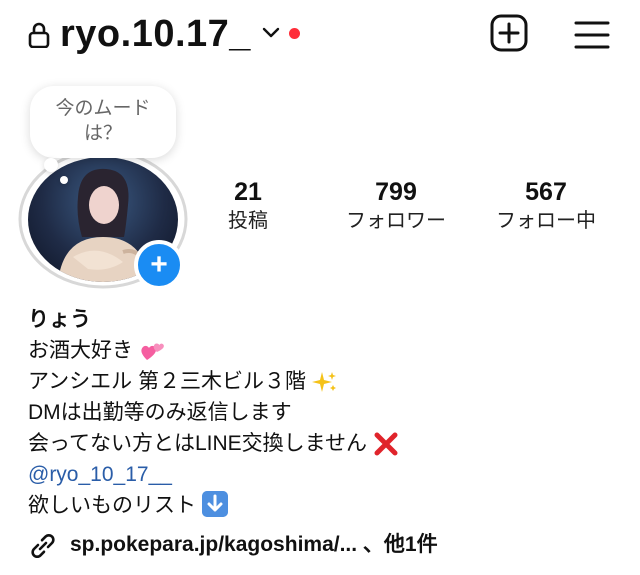 The height and width of the screenshot is (575, 640). What do you see at coordinates (155, 34) in the screenshot?
I see `username: ryo.10.17_` at bounding box center [155, 34].